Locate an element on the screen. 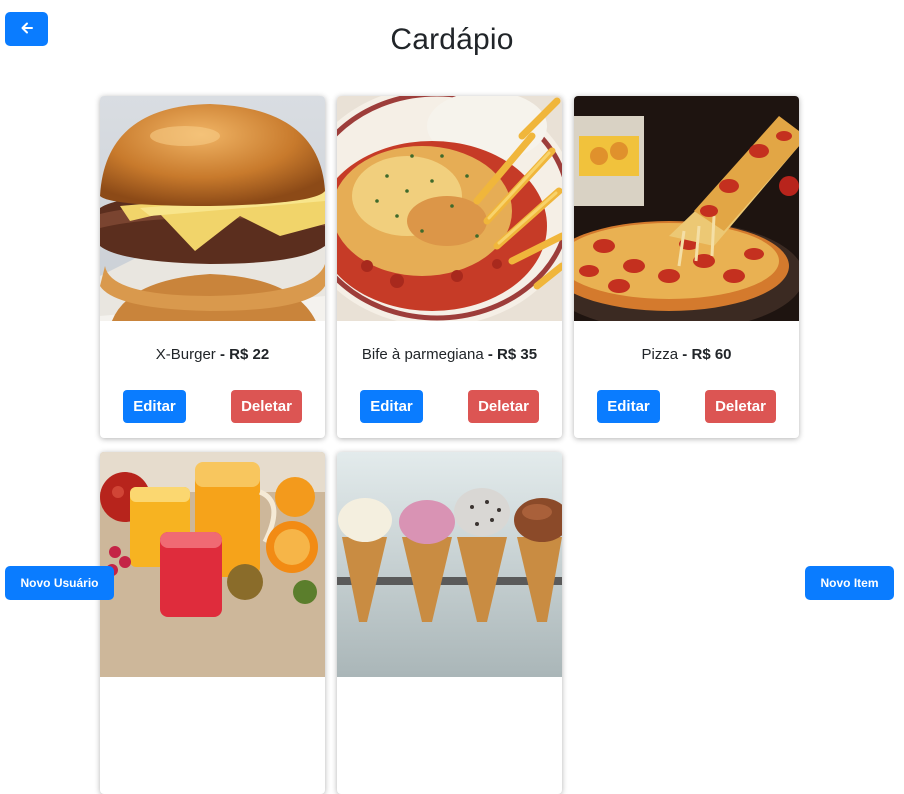 The image size is (904, 794). item-price-label: - R$ 35 is located at coordinates (510, 354).